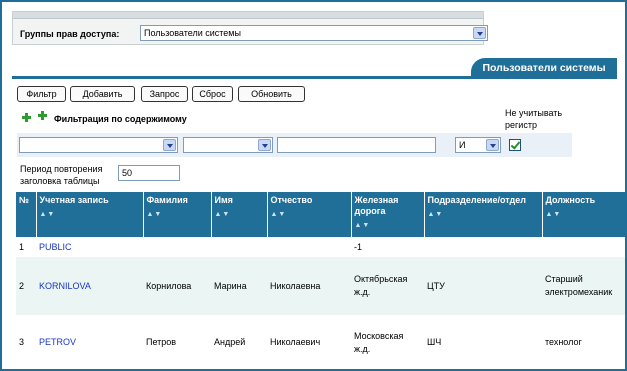 The height and width of the screenshot is (371, 627). I want to click on cell-first-name: Марина, so click(239, 286).